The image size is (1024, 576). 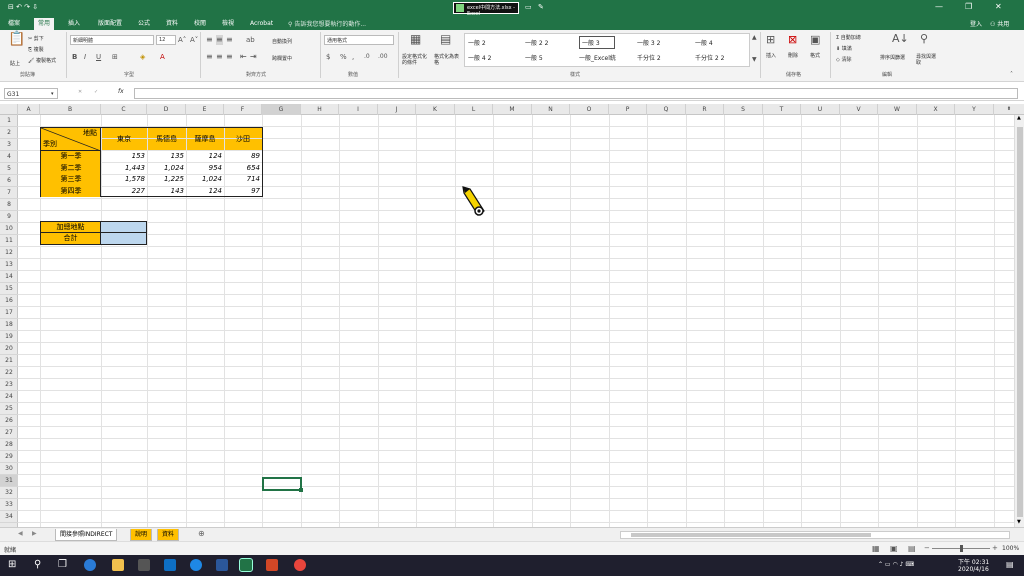 I want to click on tab-formulas: 公式, so click(x=144, y=24).